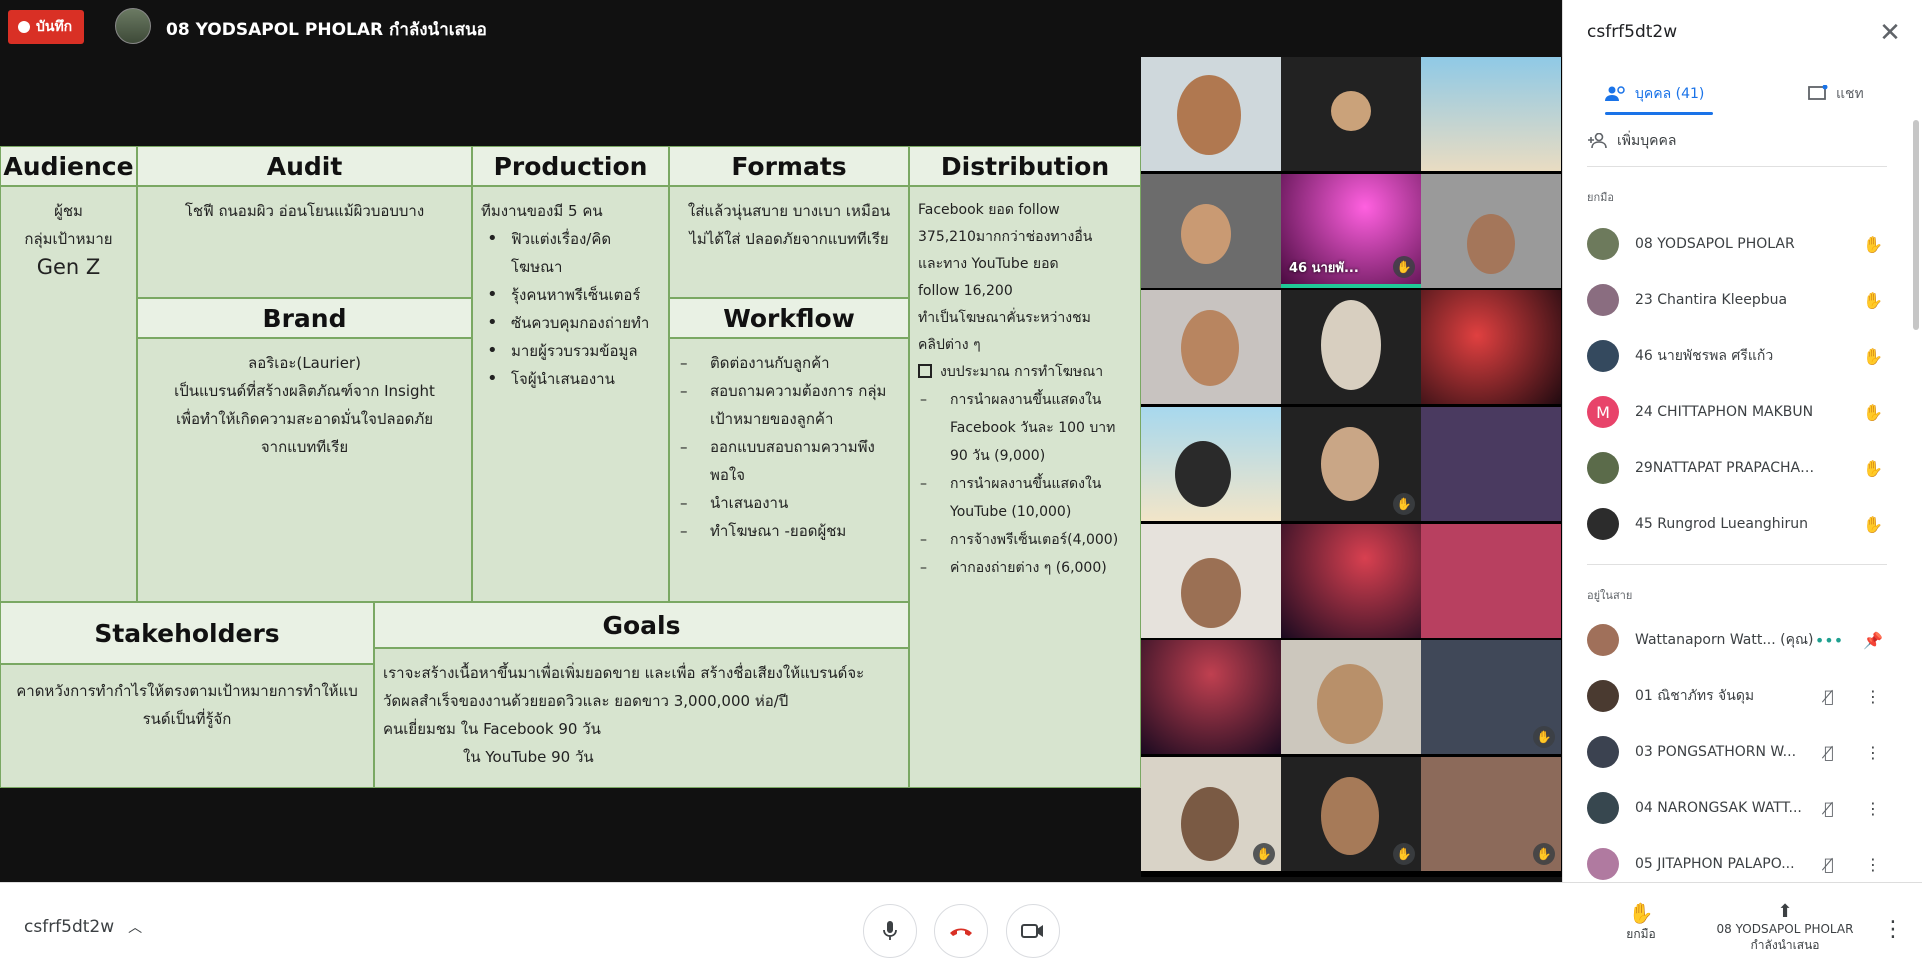  I want to click on list-item: ค่ากองถ่ายต่าง ๆ (6,000), so click(1025, 568).